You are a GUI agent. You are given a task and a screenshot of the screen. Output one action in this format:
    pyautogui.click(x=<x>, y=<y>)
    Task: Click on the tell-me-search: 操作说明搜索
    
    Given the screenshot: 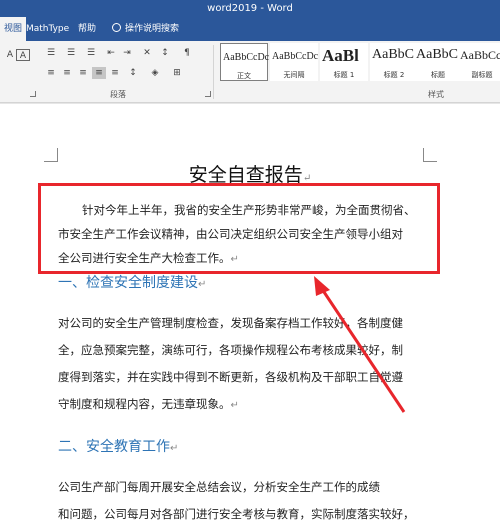 What is the action you would take?
    pyautogui.click(x=145, y=29)
    